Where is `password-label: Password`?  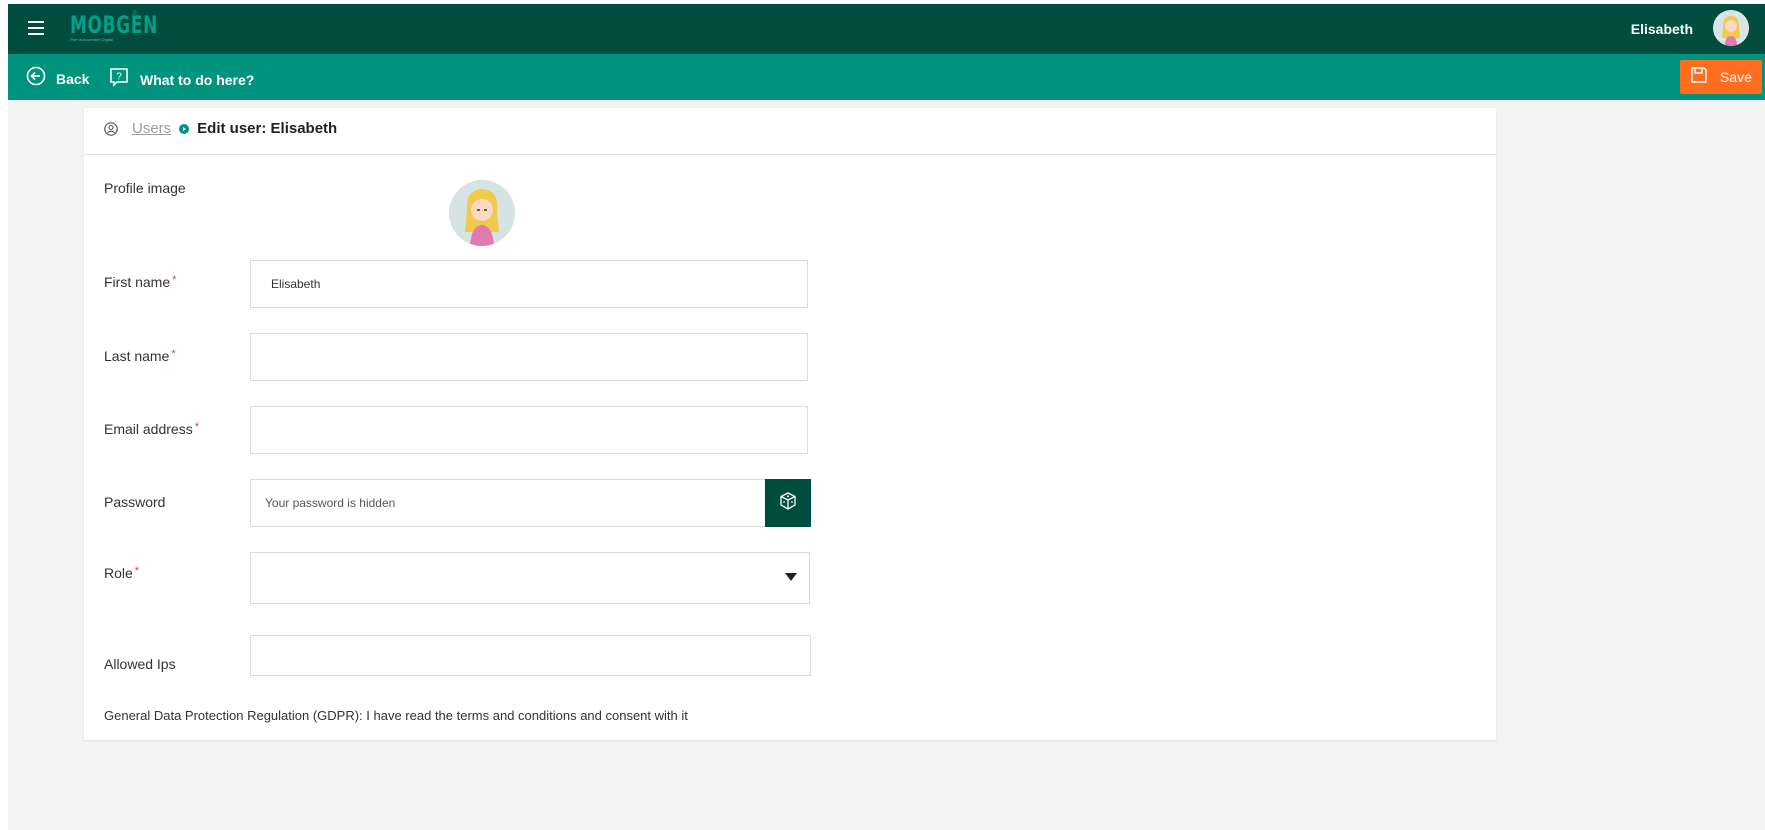
password-label: Password is located at coordinates (135, 502).